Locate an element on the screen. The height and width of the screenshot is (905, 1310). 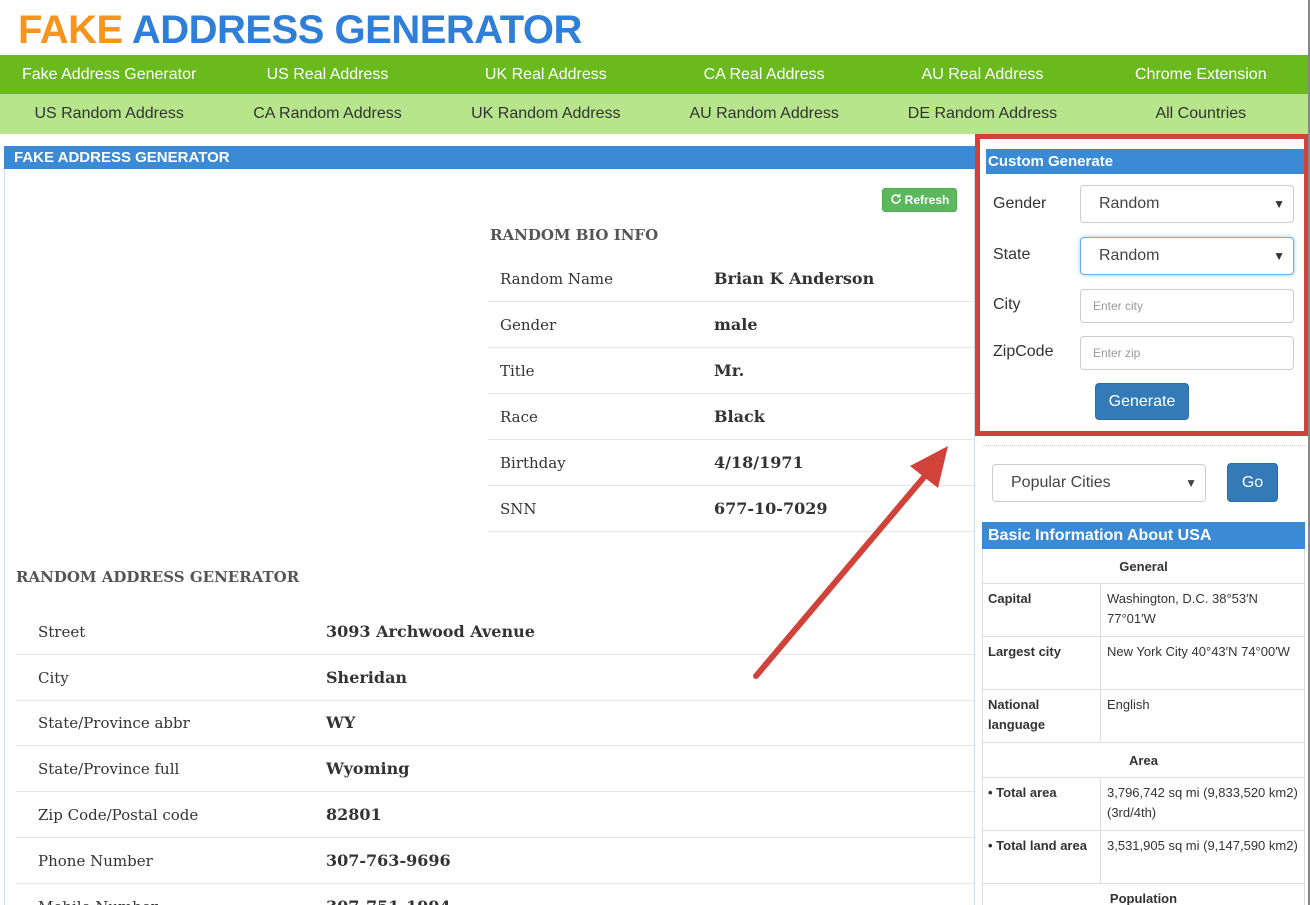
info-key: • Total area is located at coordinates (1042, 804).